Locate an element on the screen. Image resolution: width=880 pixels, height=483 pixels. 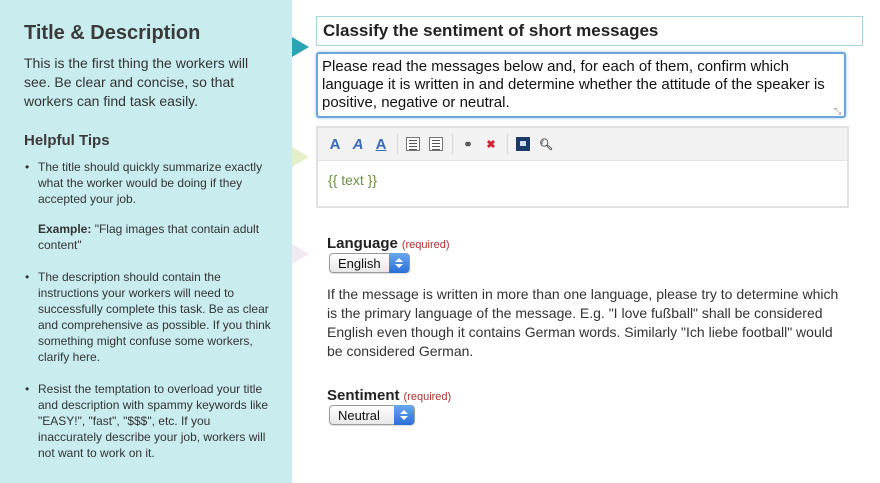
editor-content: {{ text }} is located at coordinates (582, 180).